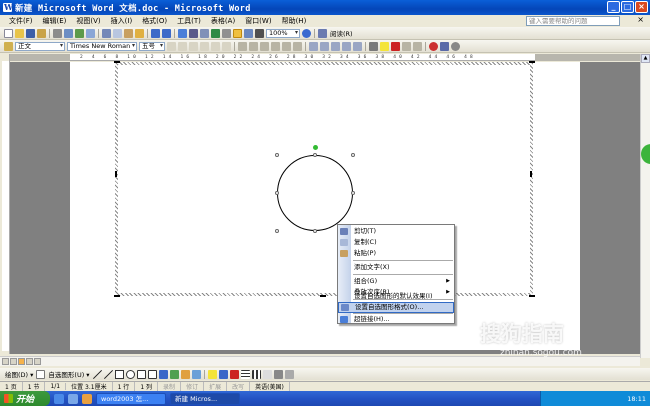  I want to click on menu-table: 表格(A), so click(223, 21).